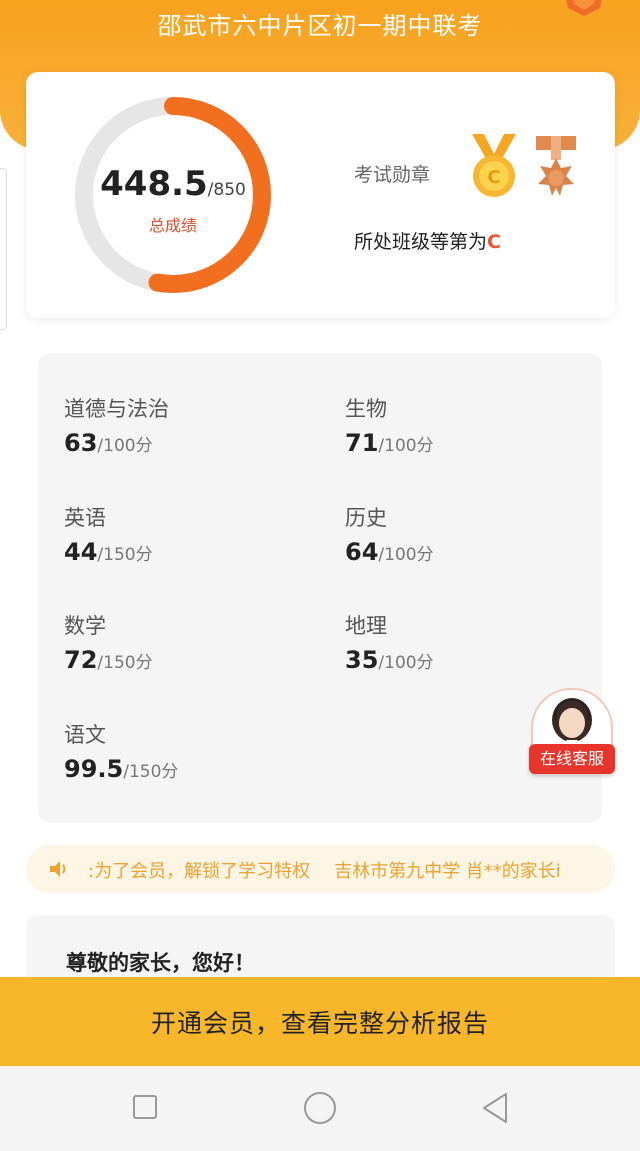  I want to click on class-rank-text: 所处班级等第为C, so click(427, 240).